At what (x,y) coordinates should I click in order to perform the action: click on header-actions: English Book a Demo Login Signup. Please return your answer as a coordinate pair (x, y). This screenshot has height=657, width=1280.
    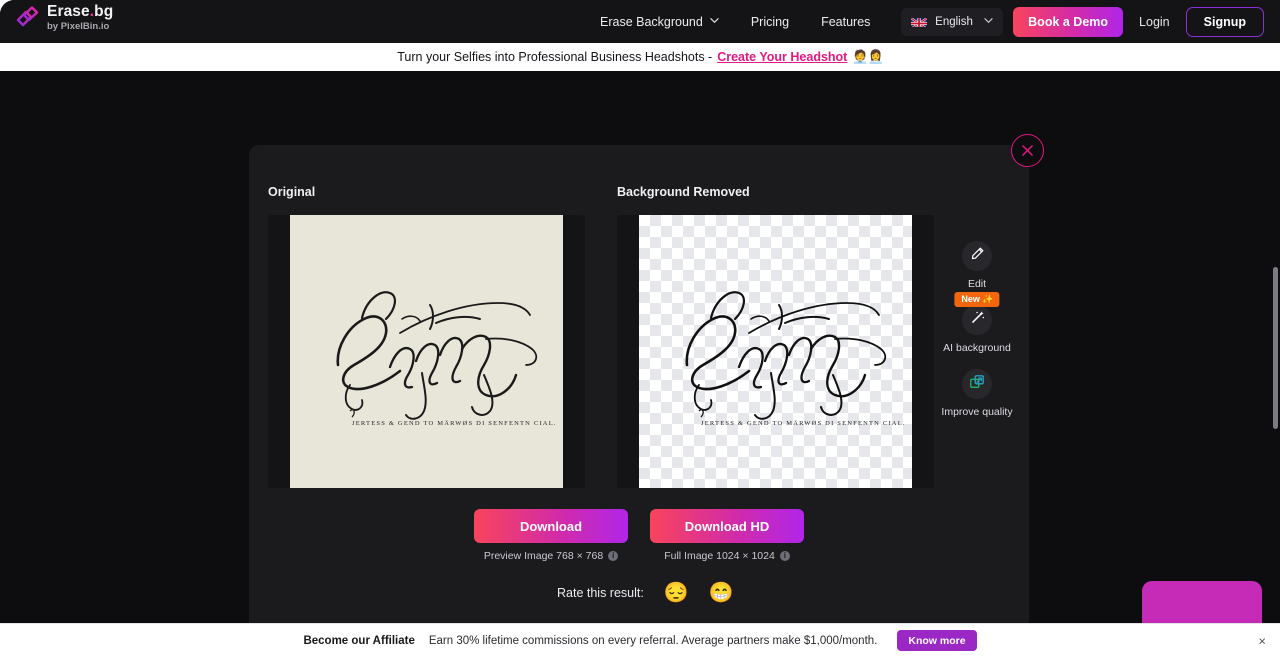
    Looking at the image, I should click on (1082, 21).